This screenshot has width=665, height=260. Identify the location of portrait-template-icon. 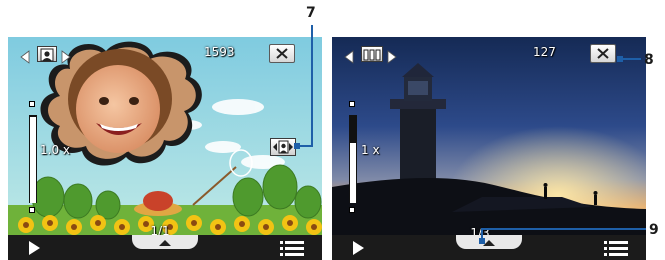
(283, 147).